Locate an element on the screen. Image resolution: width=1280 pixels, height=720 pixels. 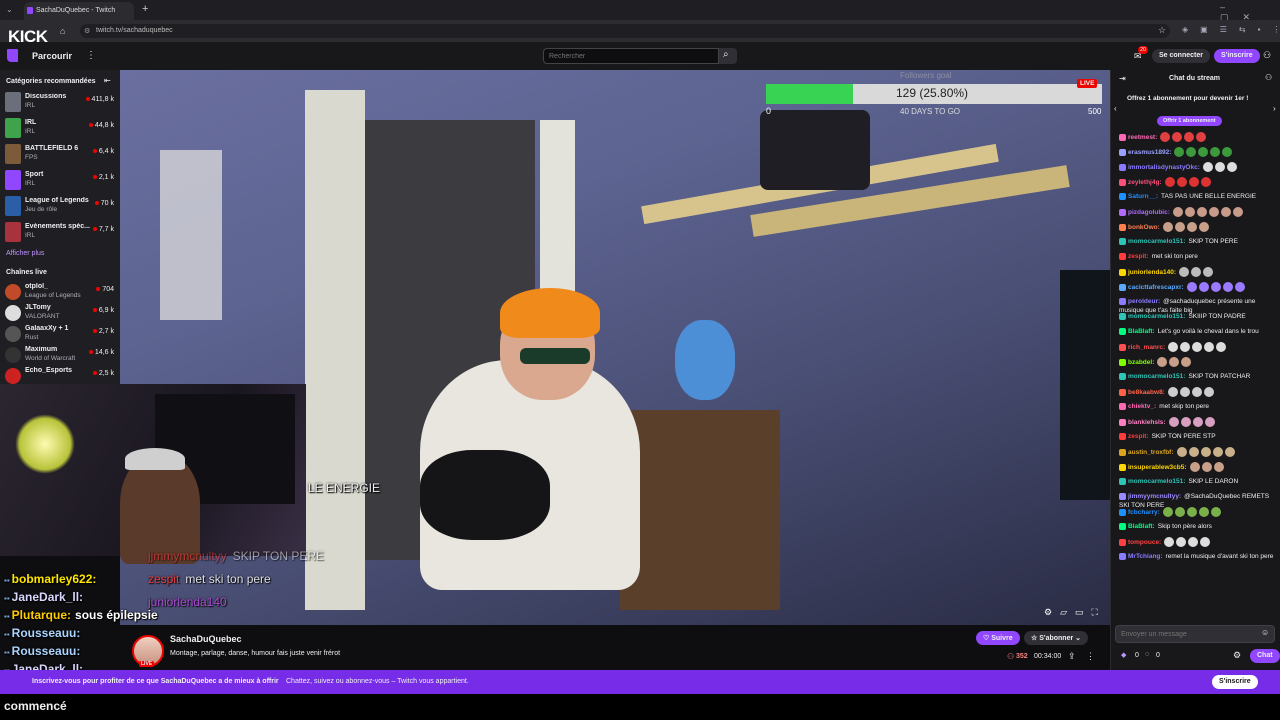
clip-icon: ▱ is located at coordinates (1067, 612).